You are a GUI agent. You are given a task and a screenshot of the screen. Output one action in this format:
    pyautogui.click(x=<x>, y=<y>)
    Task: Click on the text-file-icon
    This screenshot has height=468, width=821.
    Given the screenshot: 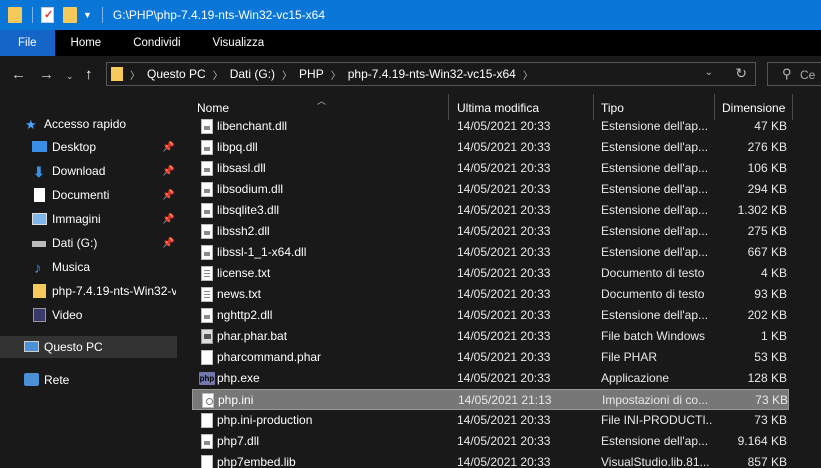 What is the action you would take?
    pyautogui.click(x=207, y=273)
    